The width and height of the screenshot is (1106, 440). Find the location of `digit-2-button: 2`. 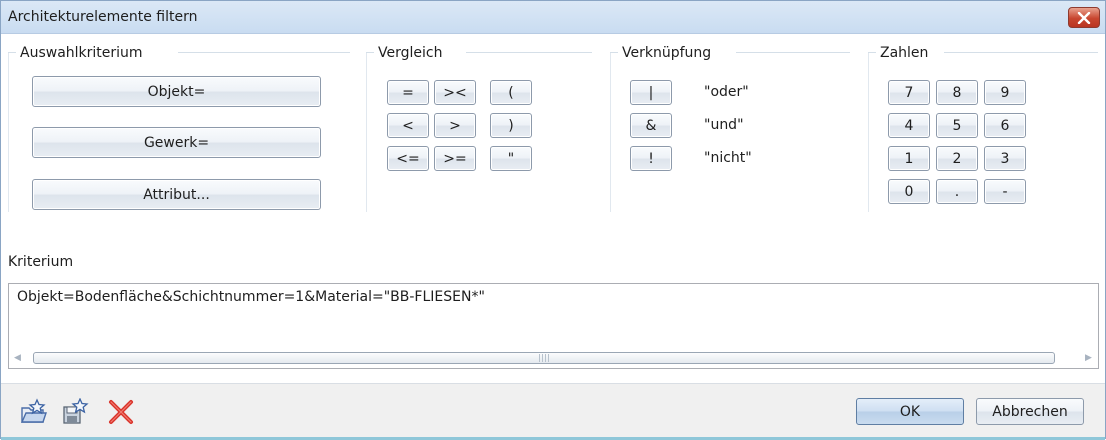

digit-2-button: 2 is located at coordinates (957, 158).